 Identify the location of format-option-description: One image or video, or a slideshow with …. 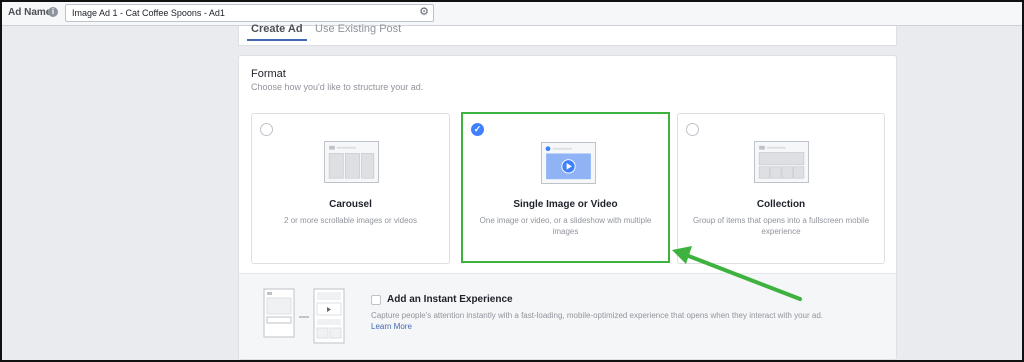
(565, 226).